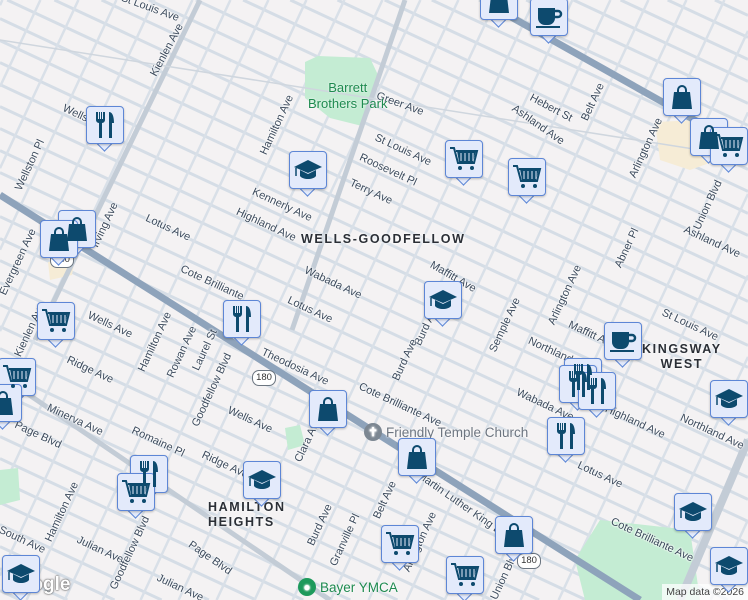 The width and height of the screenshot is (748, 600). I want to click on park-name-2: Brothers Park, so click(348, 103).